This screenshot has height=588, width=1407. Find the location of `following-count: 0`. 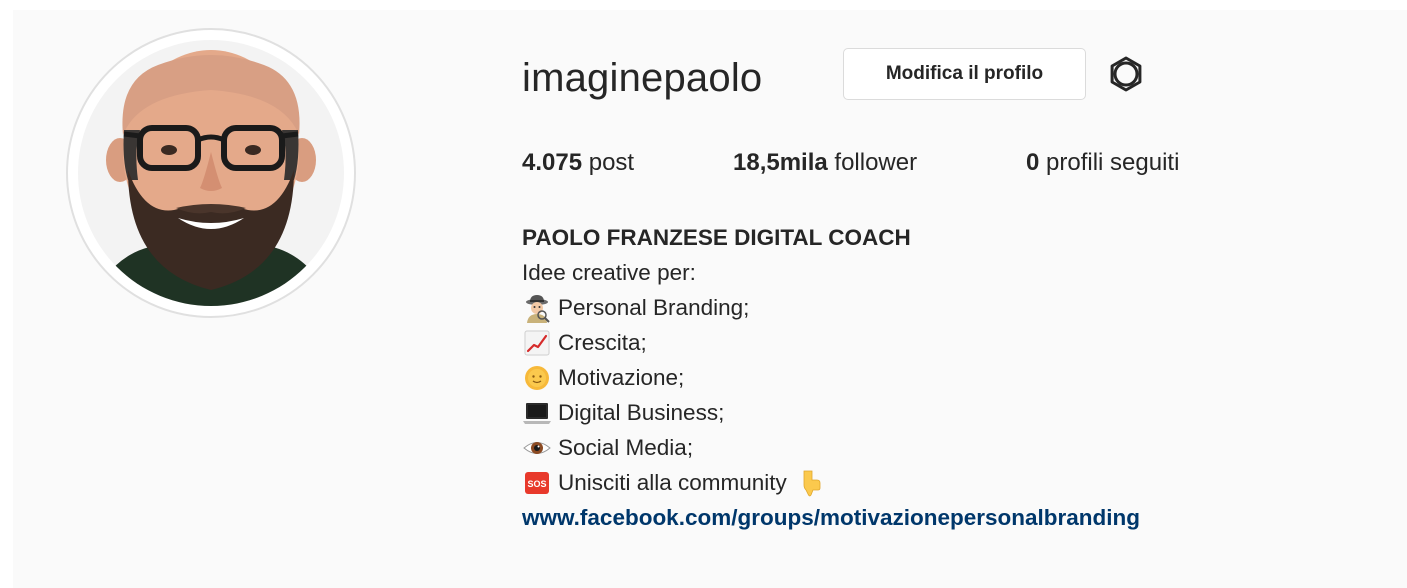

following-count: 0 is located at coordinates (1033, 162).